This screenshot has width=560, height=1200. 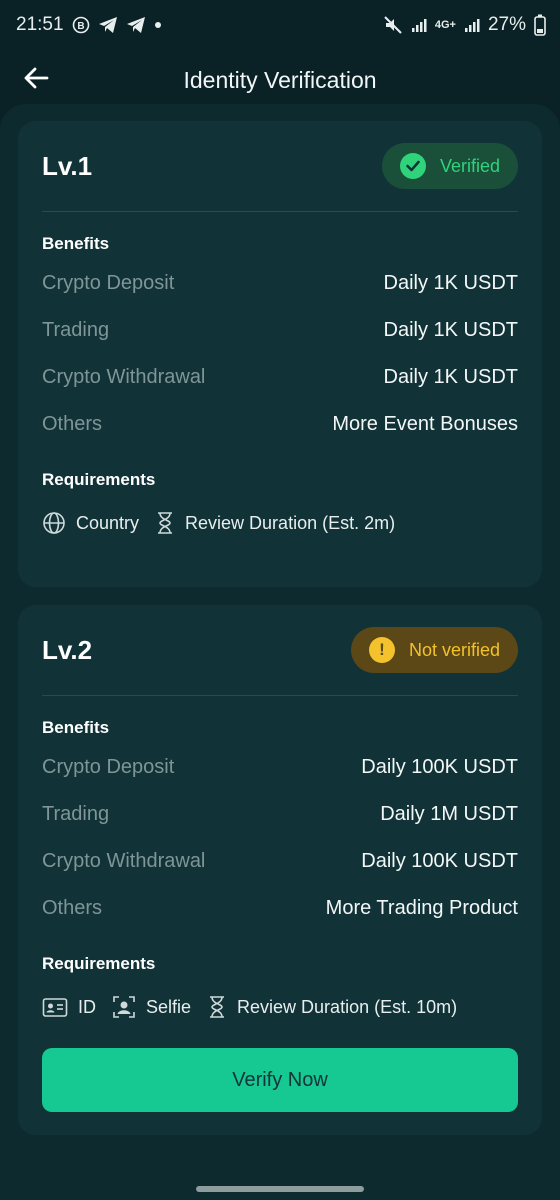 What do you see at coordinates (108, 522) in the screenshot?
I see `requirement-label: Country` at bounding box center [108, 522].